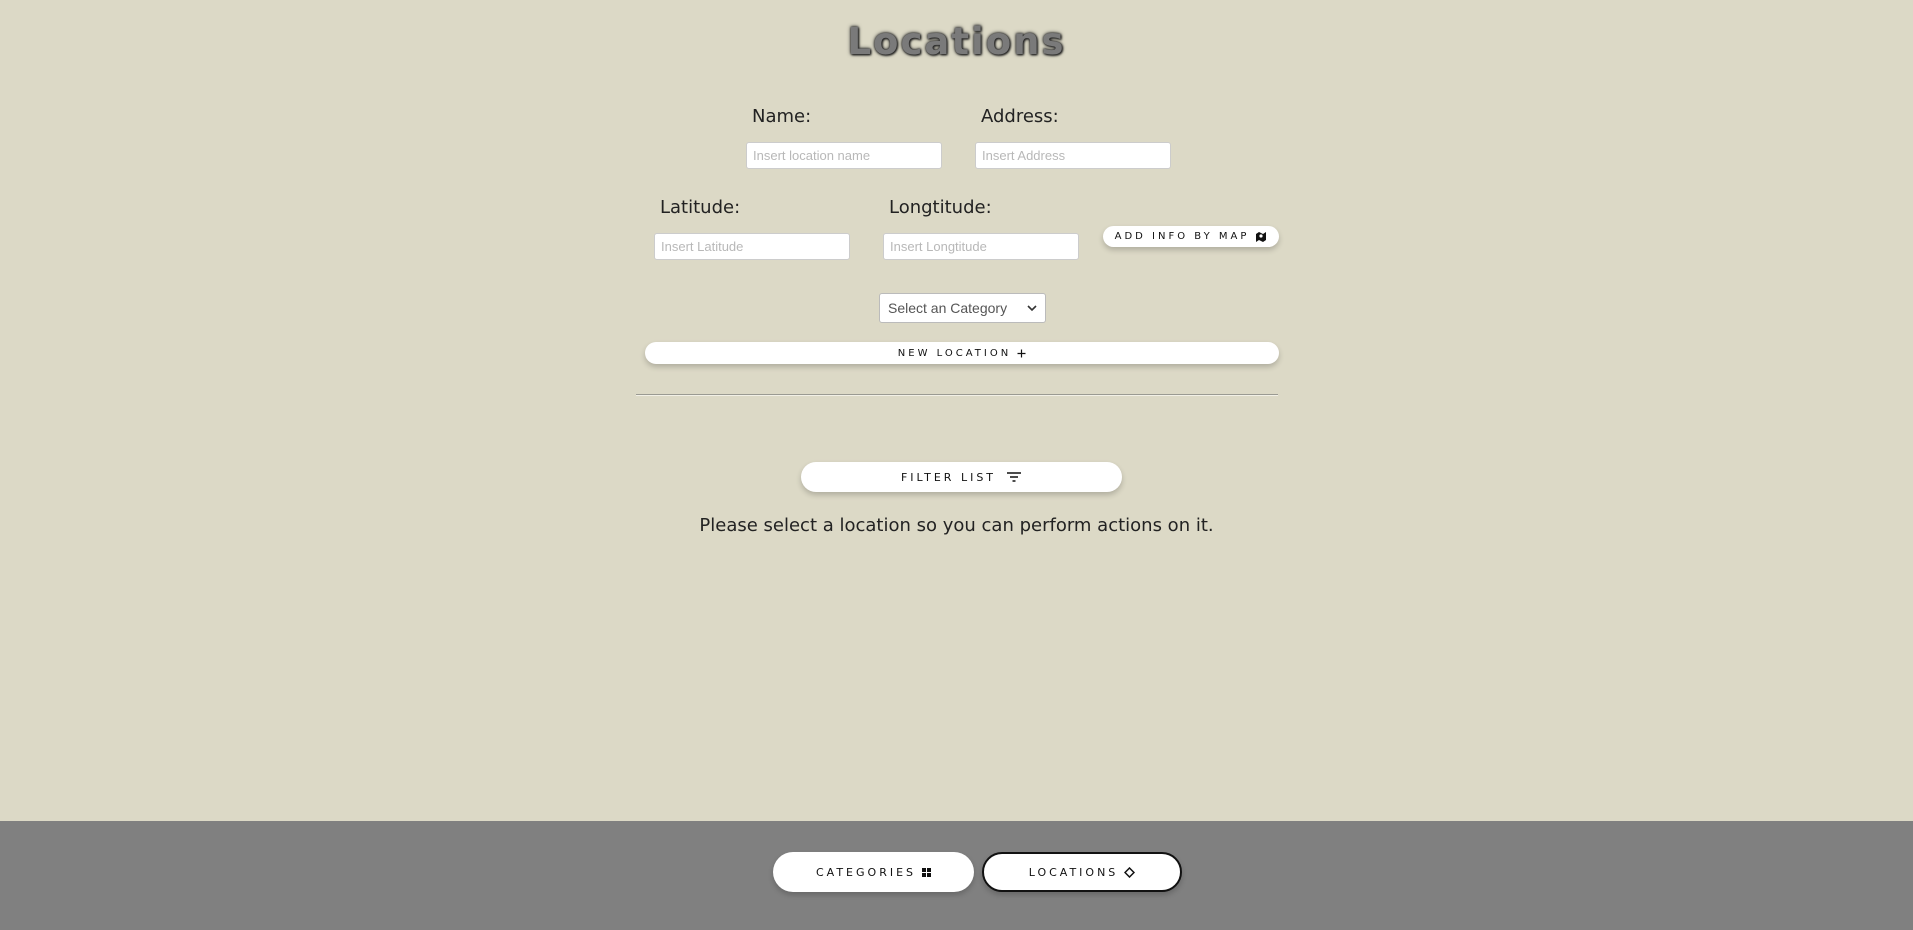 The height and width of the screenshot is (930, 1913). What do you see at coordinates (1014, 477) in the screenshot?
I see `filter-icon` at bounding box center [1014, 477].